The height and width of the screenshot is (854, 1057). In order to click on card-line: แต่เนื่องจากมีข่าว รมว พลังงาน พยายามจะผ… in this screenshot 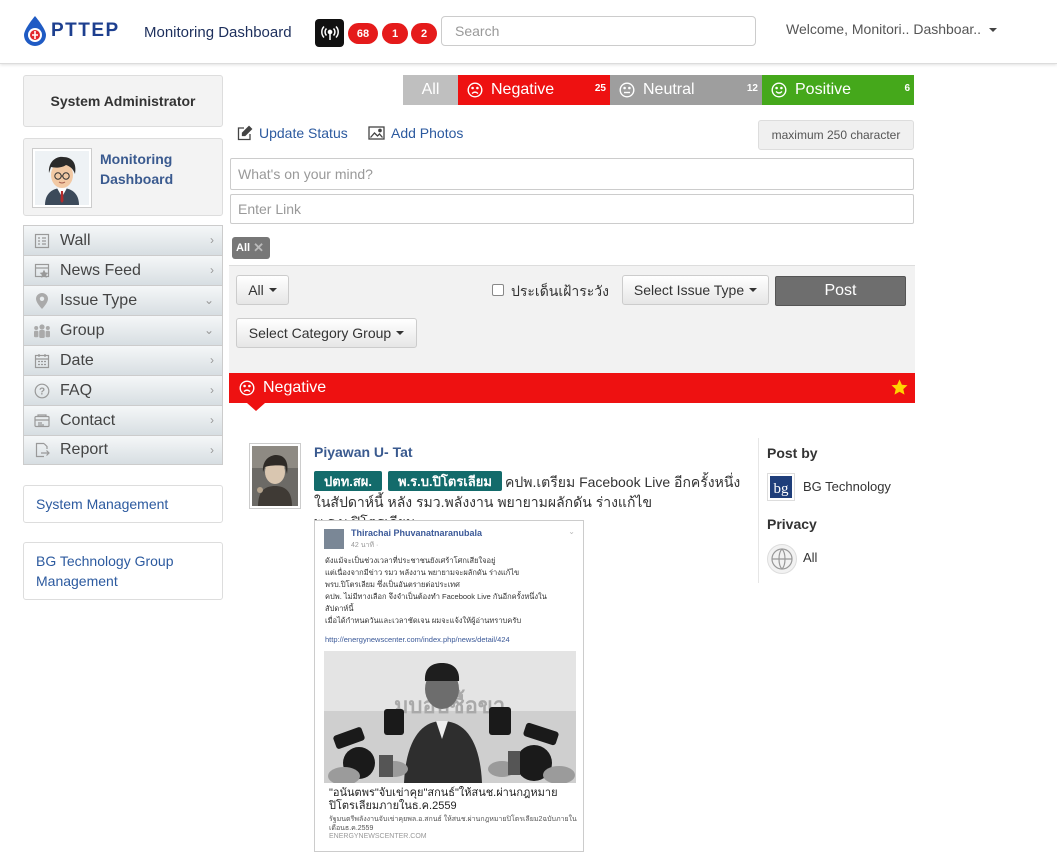, I will do `click(422, 572)`.